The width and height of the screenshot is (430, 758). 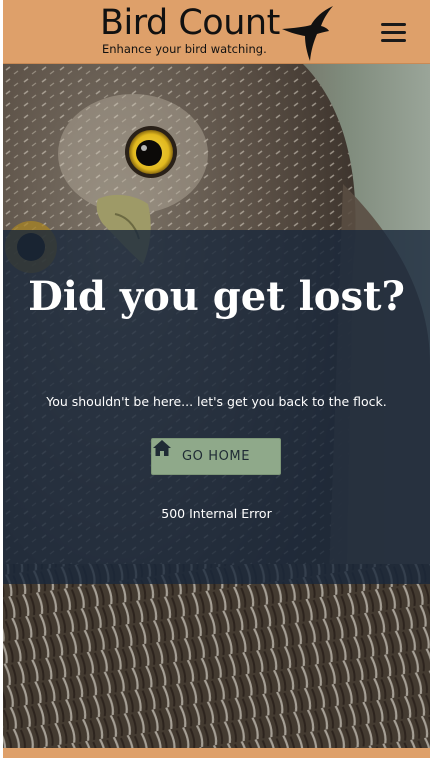 I want to click on go-home-button: GO HOME, so click(x=216, y=456).